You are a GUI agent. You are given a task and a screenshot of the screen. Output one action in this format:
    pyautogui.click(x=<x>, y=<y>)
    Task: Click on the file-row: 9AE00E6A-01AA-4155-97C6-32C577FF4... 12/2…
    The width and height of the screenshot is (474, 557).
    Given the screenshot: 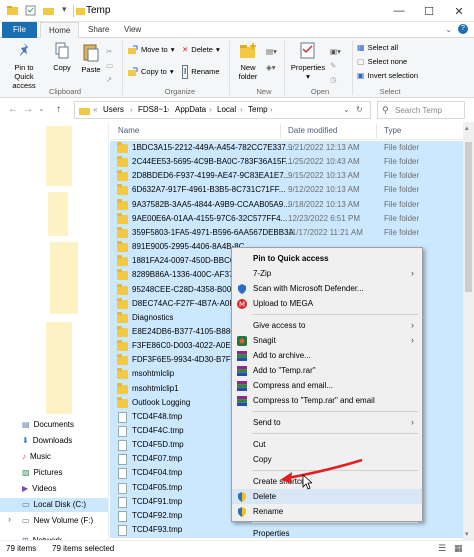 What is the action you would take?
    pyautogui.click(x=286, y=219)
    